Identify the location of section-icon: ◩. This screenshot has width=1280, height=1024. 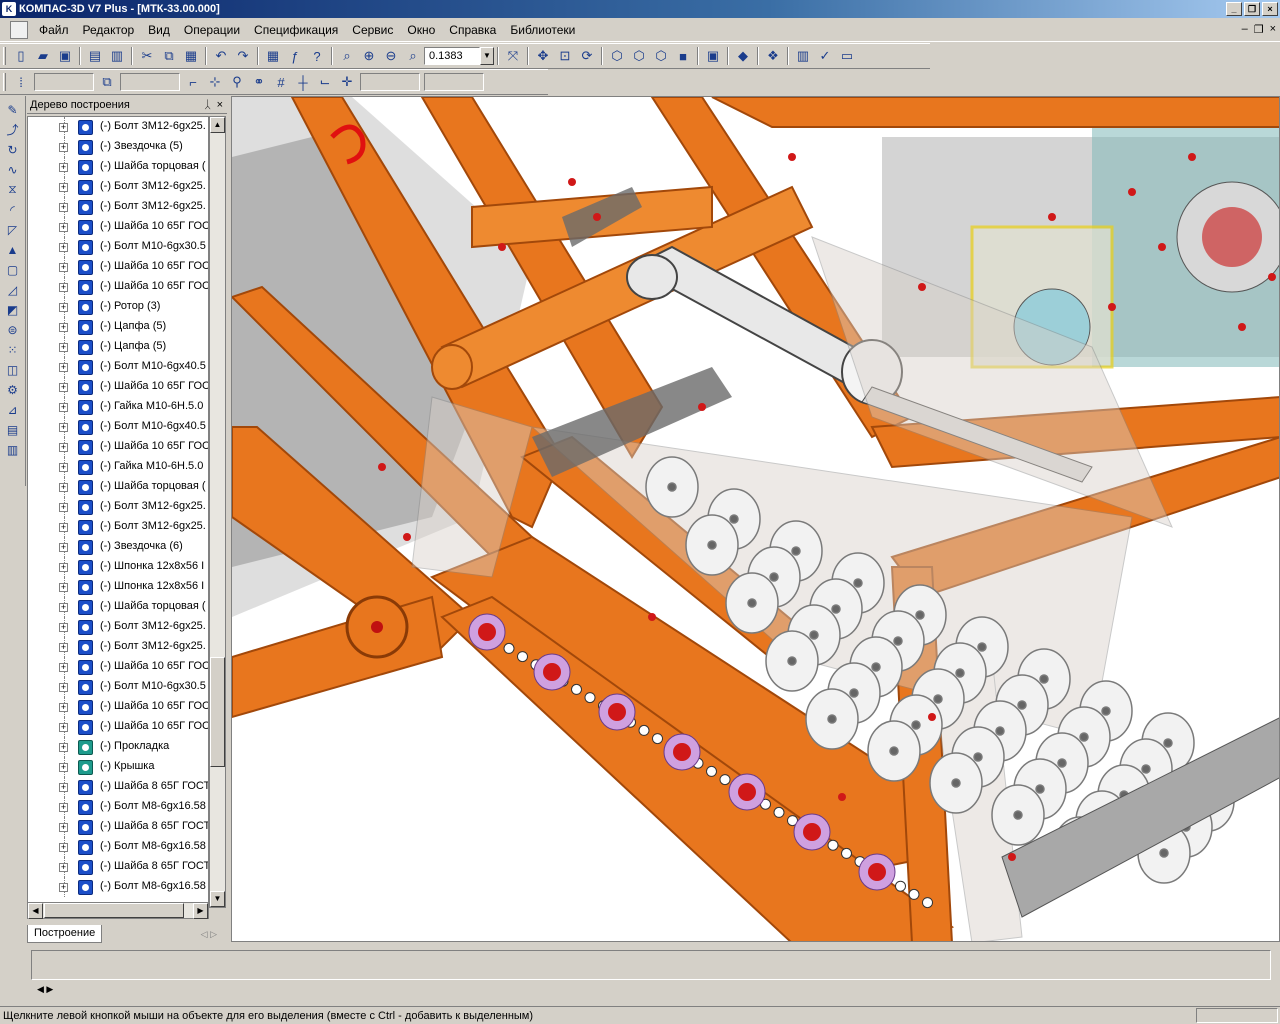
(13, 309).